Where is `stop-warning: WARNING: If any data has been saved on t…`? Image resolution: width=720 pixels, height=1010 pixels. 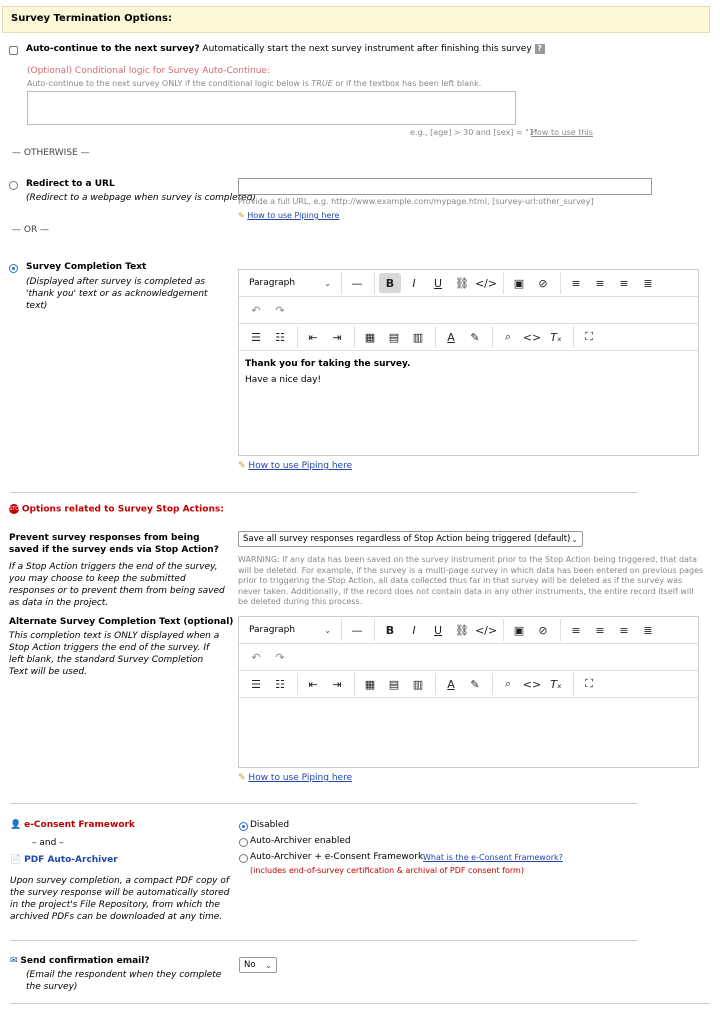 stop-warning: WARNING: If any data has been saved on t… is located at coordinates (471, 580).